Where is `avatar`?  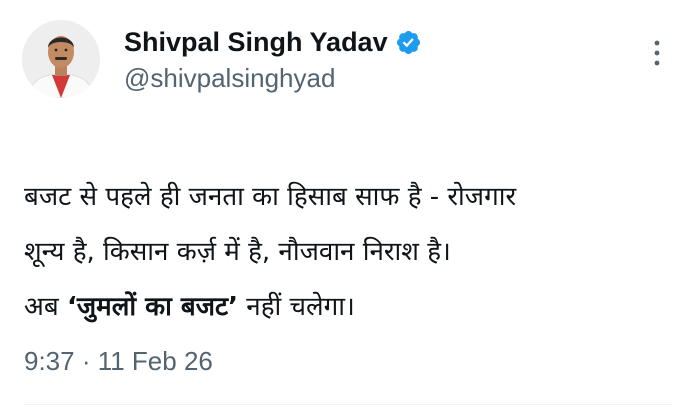 avatar is located at coordinates (61, 59).